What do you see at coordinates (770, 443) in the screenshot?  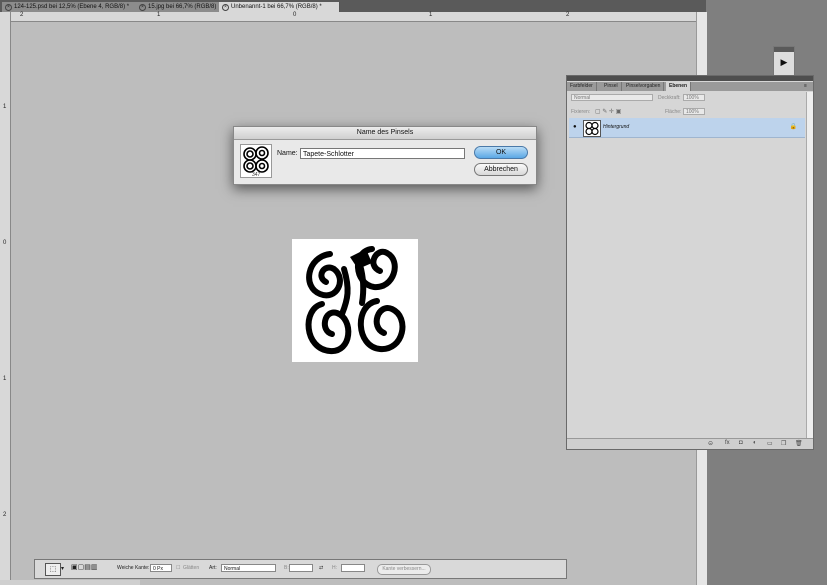 I see `group-icon: ▭` at bounding box center [770, 443].